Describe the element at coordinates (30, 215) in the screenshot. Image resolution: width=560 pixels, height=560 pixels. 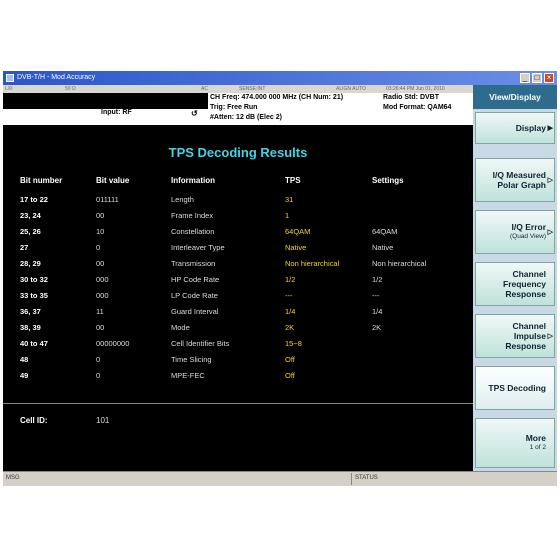
I see `bit-number-cell: 23, 24` at that location.